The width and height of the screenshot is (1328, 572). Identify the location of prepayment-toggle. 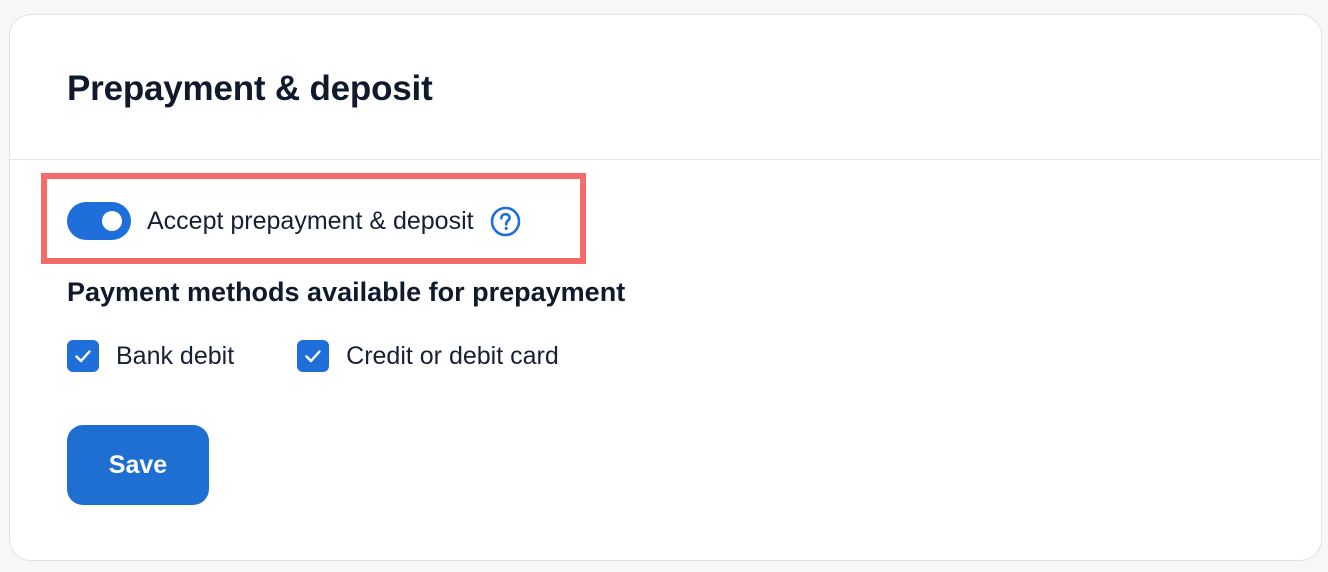
(99, 221).